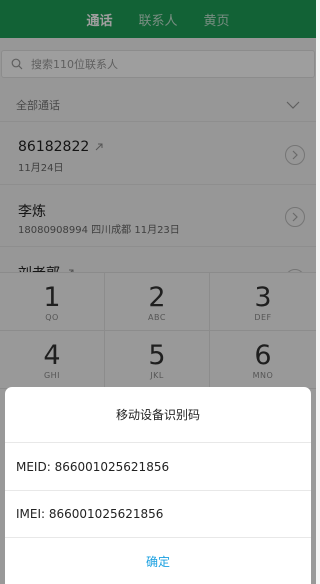 This screenshot has width=320, height=584. Describe the element at coordinates (158, 467) in the screenshot. I see `meid-value: MEID: 866001025621856` at that location.